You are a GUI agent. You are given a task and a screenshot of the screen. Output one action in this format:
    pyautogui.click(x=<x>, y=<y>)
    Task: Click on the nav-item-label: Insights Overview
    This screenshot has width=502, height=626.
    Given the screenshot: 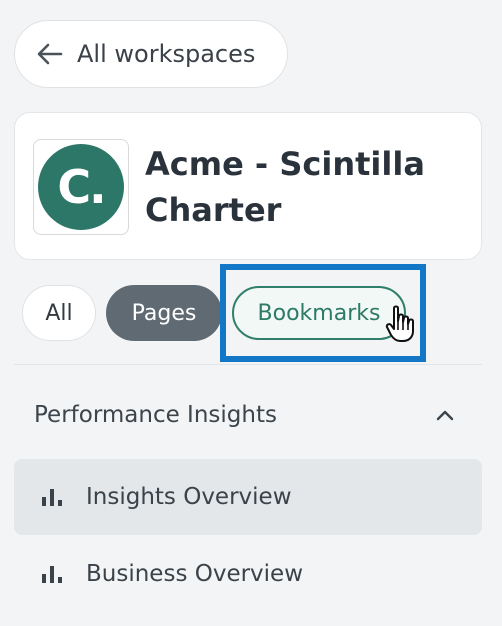 What is the action you would take?
    pyautogui.click(x=189, y=497)
    